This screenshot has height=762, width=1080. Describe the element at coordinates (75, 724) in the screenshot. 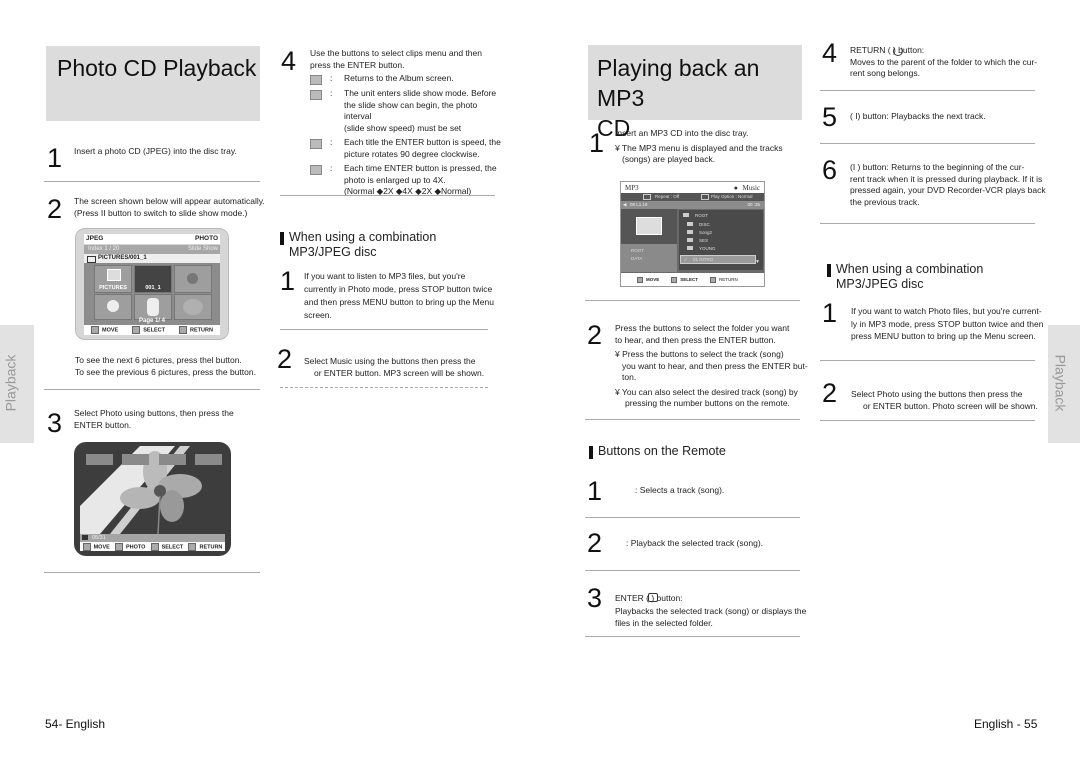

I see `page-footer: 54- English` at that location.